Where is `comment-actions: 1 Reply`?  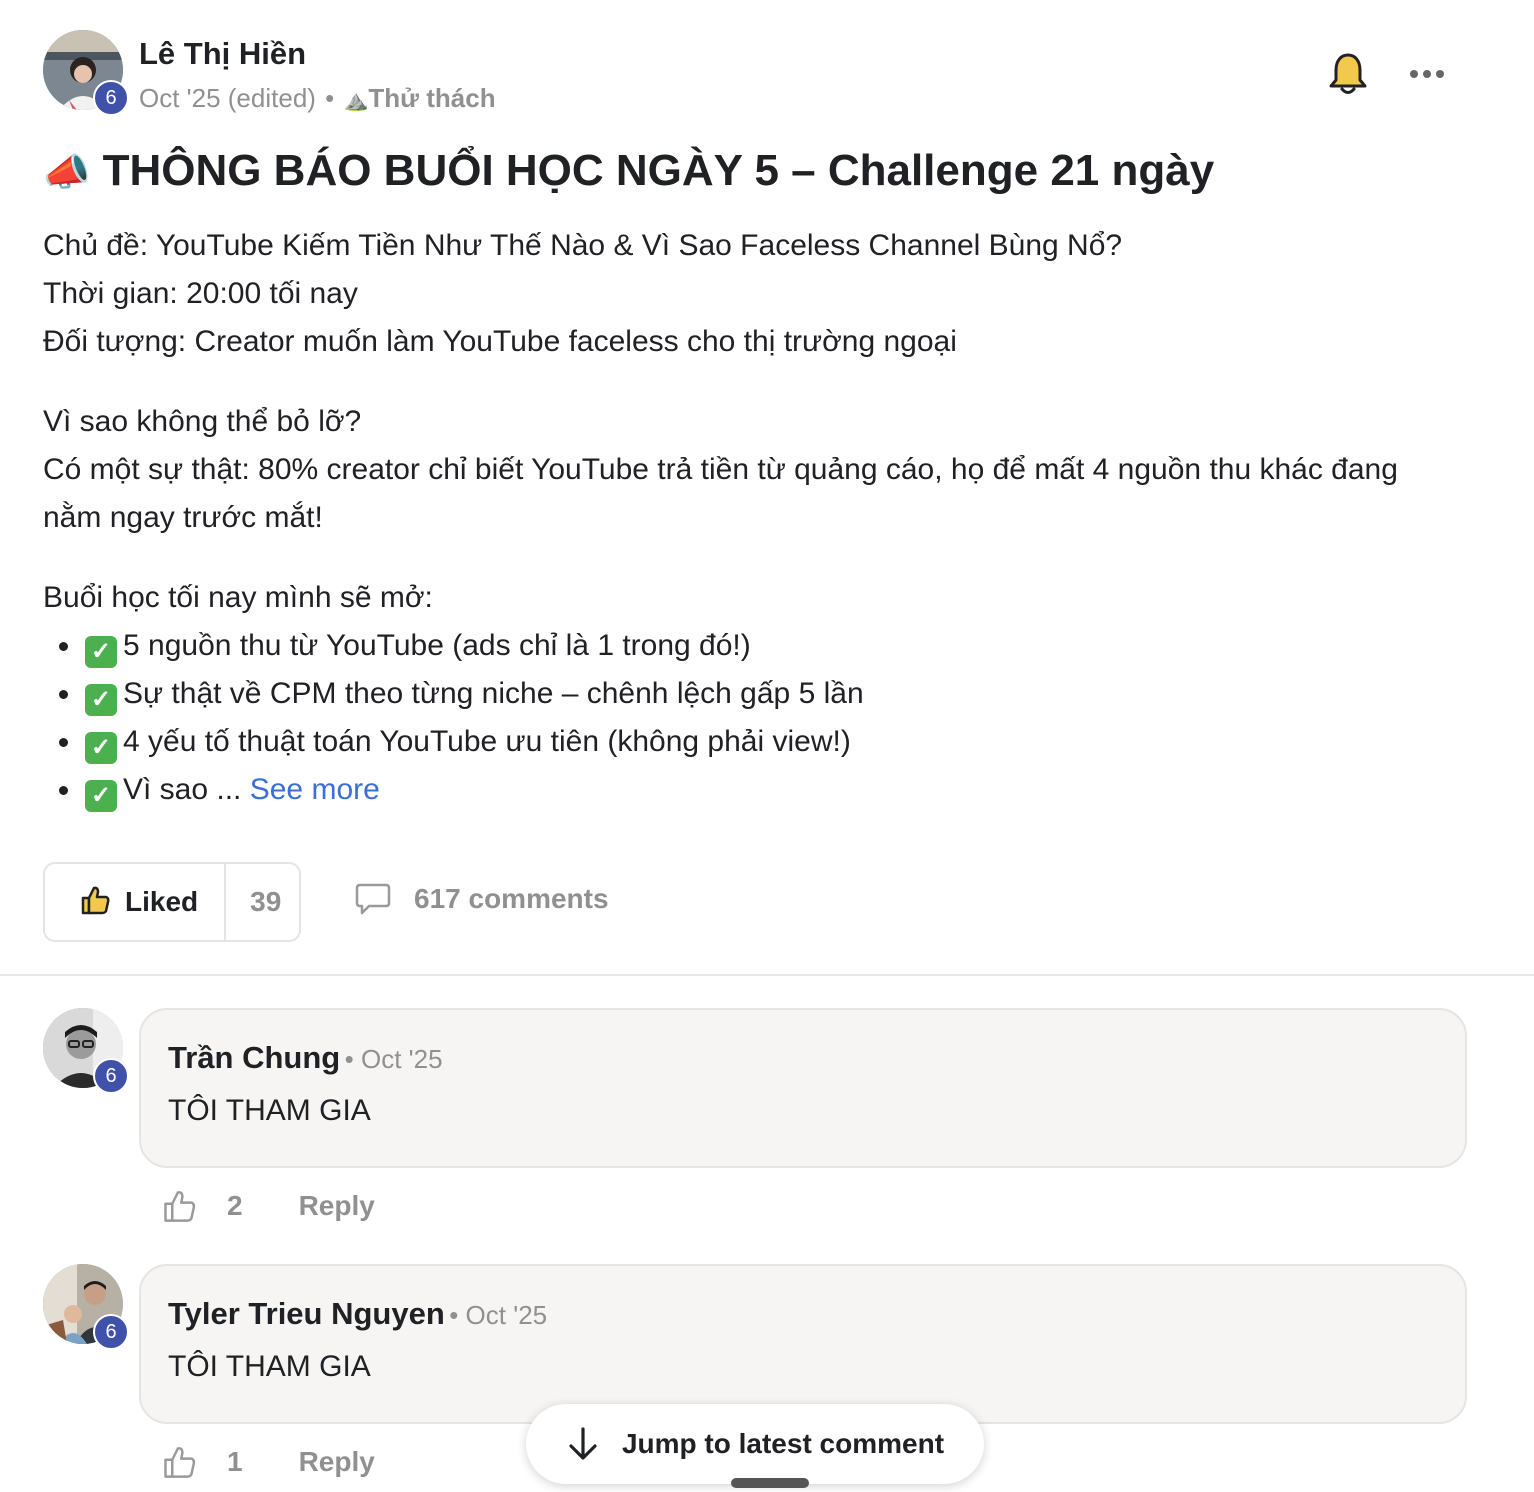
comment-actions: 1 Reply is located at coordinates (268, 1462).